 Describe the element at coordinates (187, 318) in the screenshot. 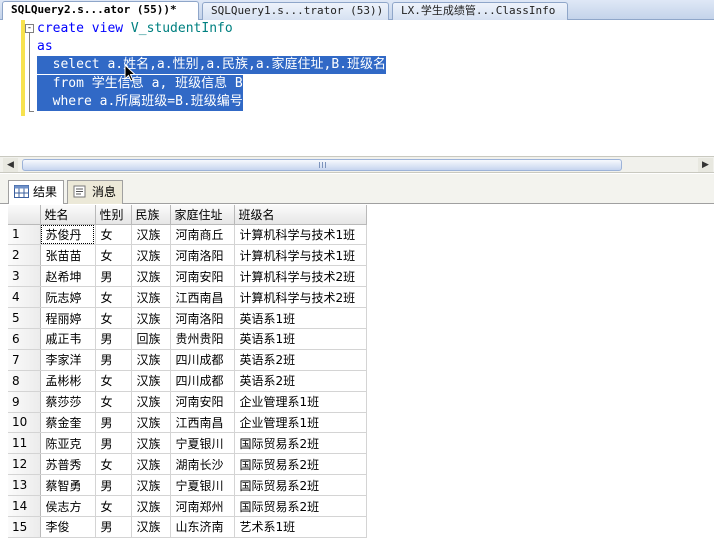

I see `table-row: 5 程丽婷女汉族 河南洛阳 英语系1班` at that location.